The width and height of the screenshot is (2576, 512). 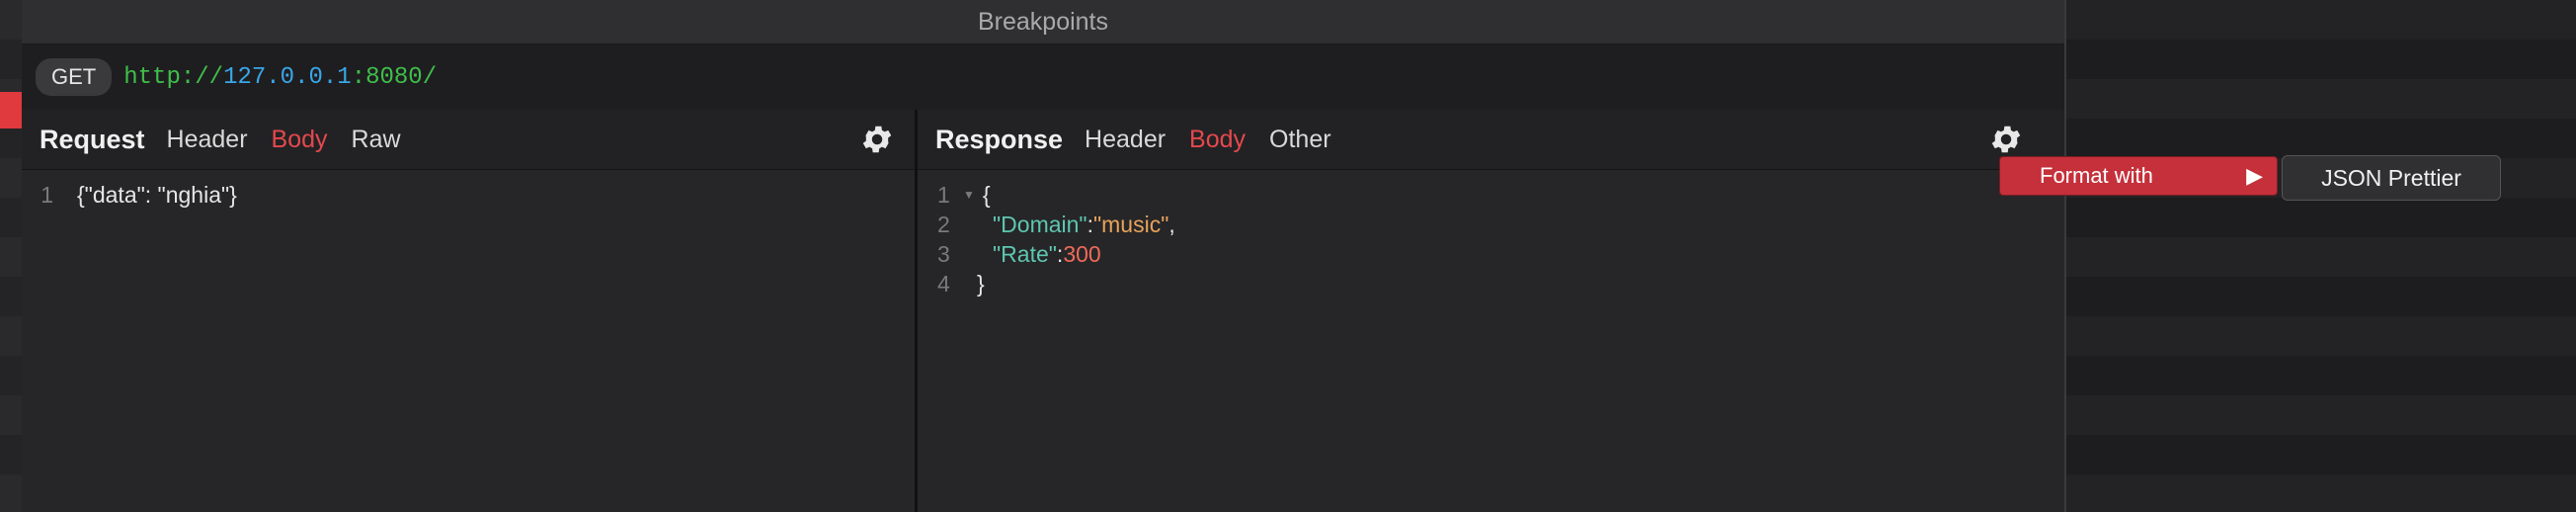 I want to click on line-number: 3, so click(x=943, y=253).